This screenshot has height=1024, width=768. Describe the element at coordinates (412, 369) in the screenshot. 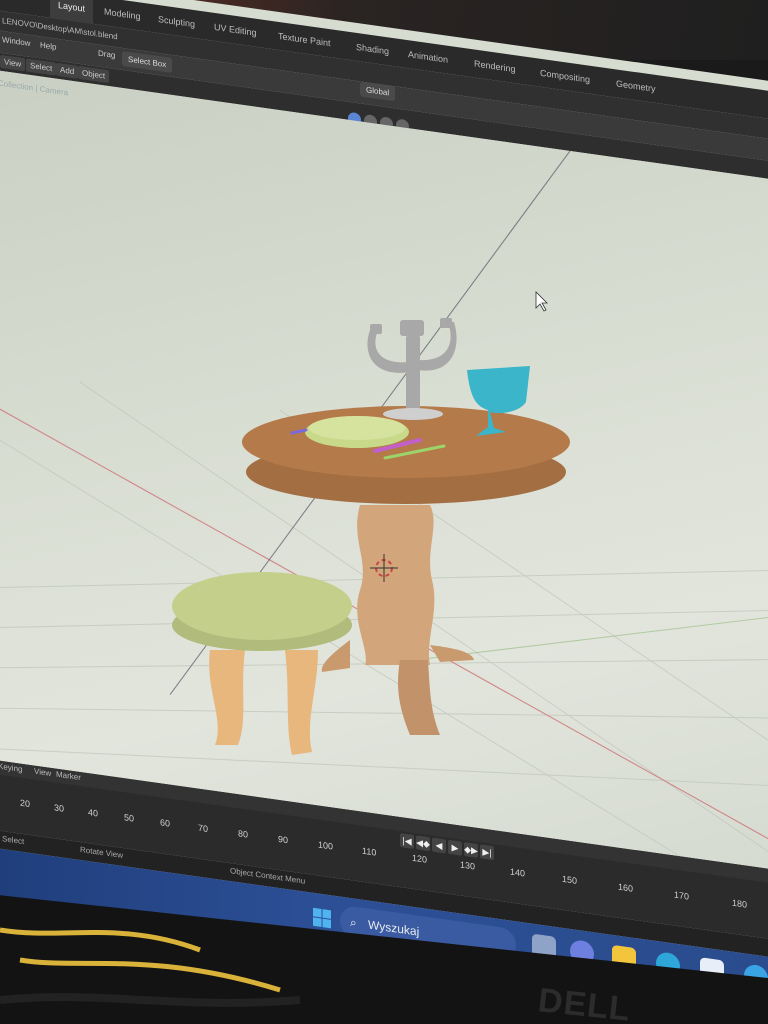

I see `candelabra` at that location.